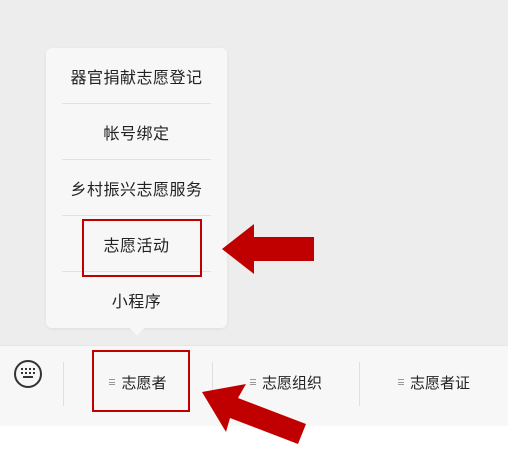 This screenshot has height=456, width=508. What do you see at coordinates (141, 381) in the screenshot?
I see `highlight-box-volunteer-tab` at bounding box center [141, 381].